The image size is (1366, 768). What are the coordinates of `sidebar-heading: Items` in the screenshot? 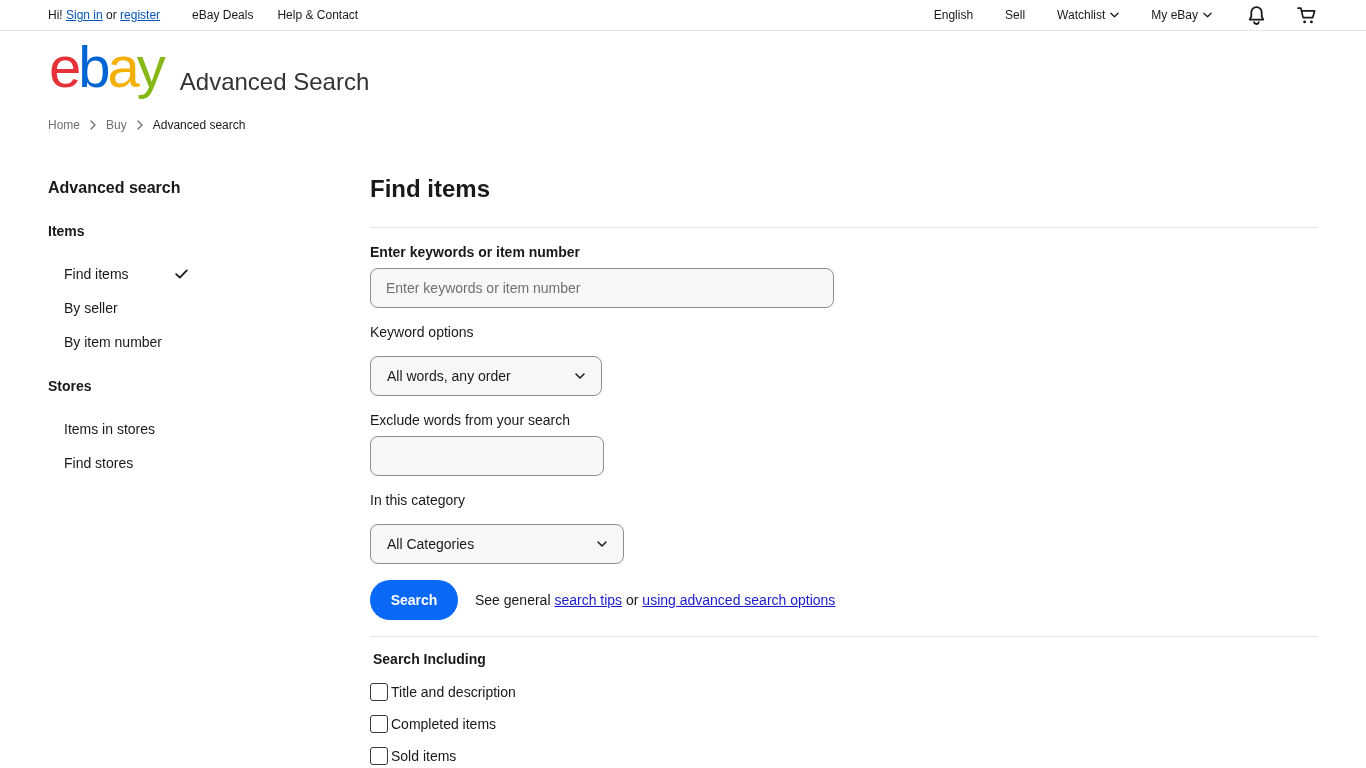 It's located at (67, 231).